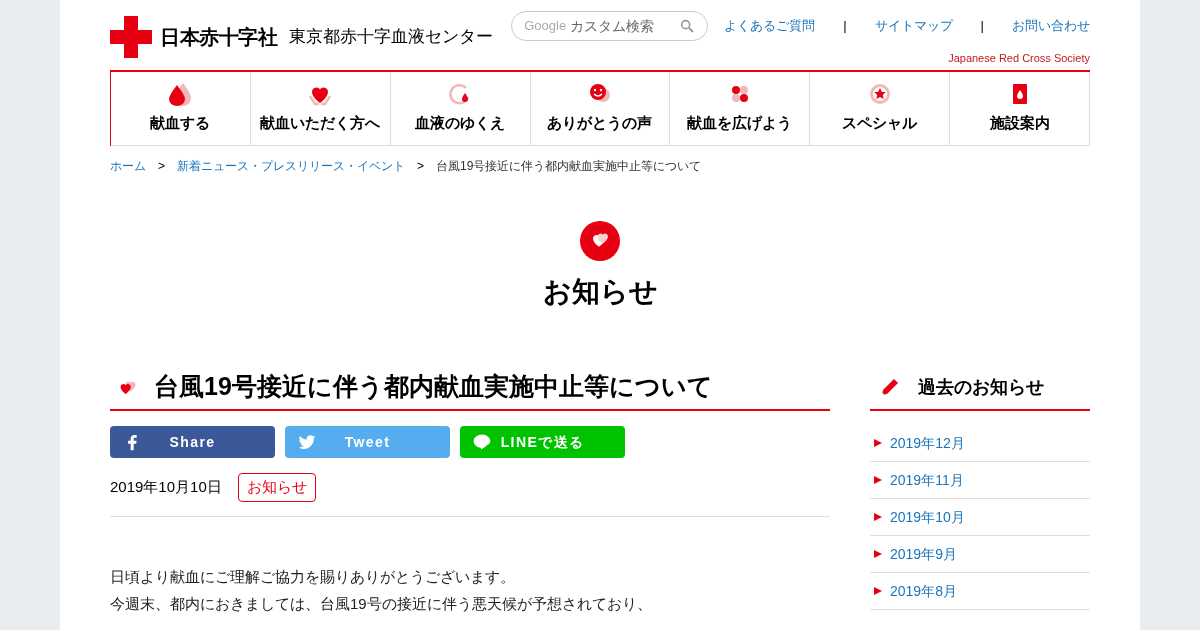 Image resolution: width=1200 pixels, height=630 pixels. What do you see at coordinates (131, 37) in the screenshot?
I see `cross-logo-icon` at bounding box center [131, 37].